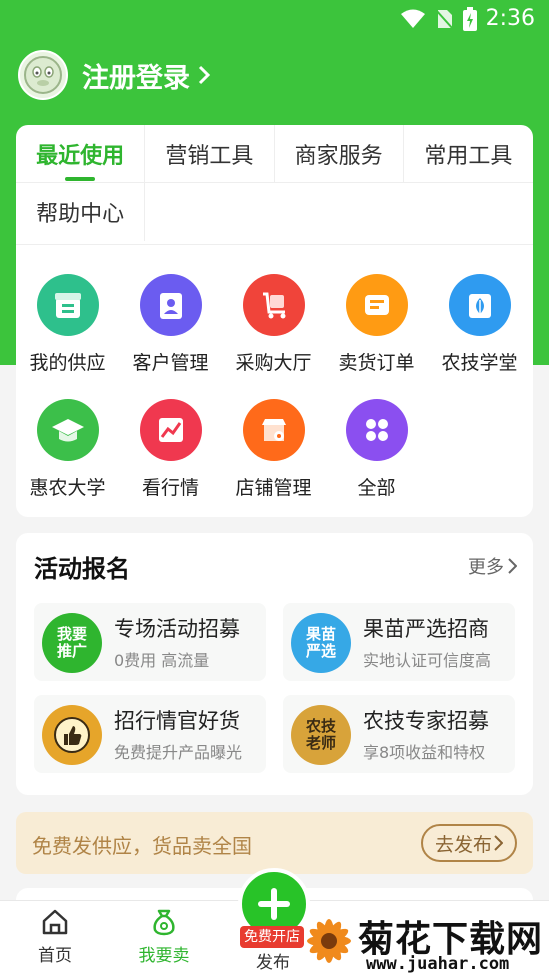 Image resolution: width=549 pixels, height=976 pixels. I want to click on contact-card-icon, so click(170, 305).